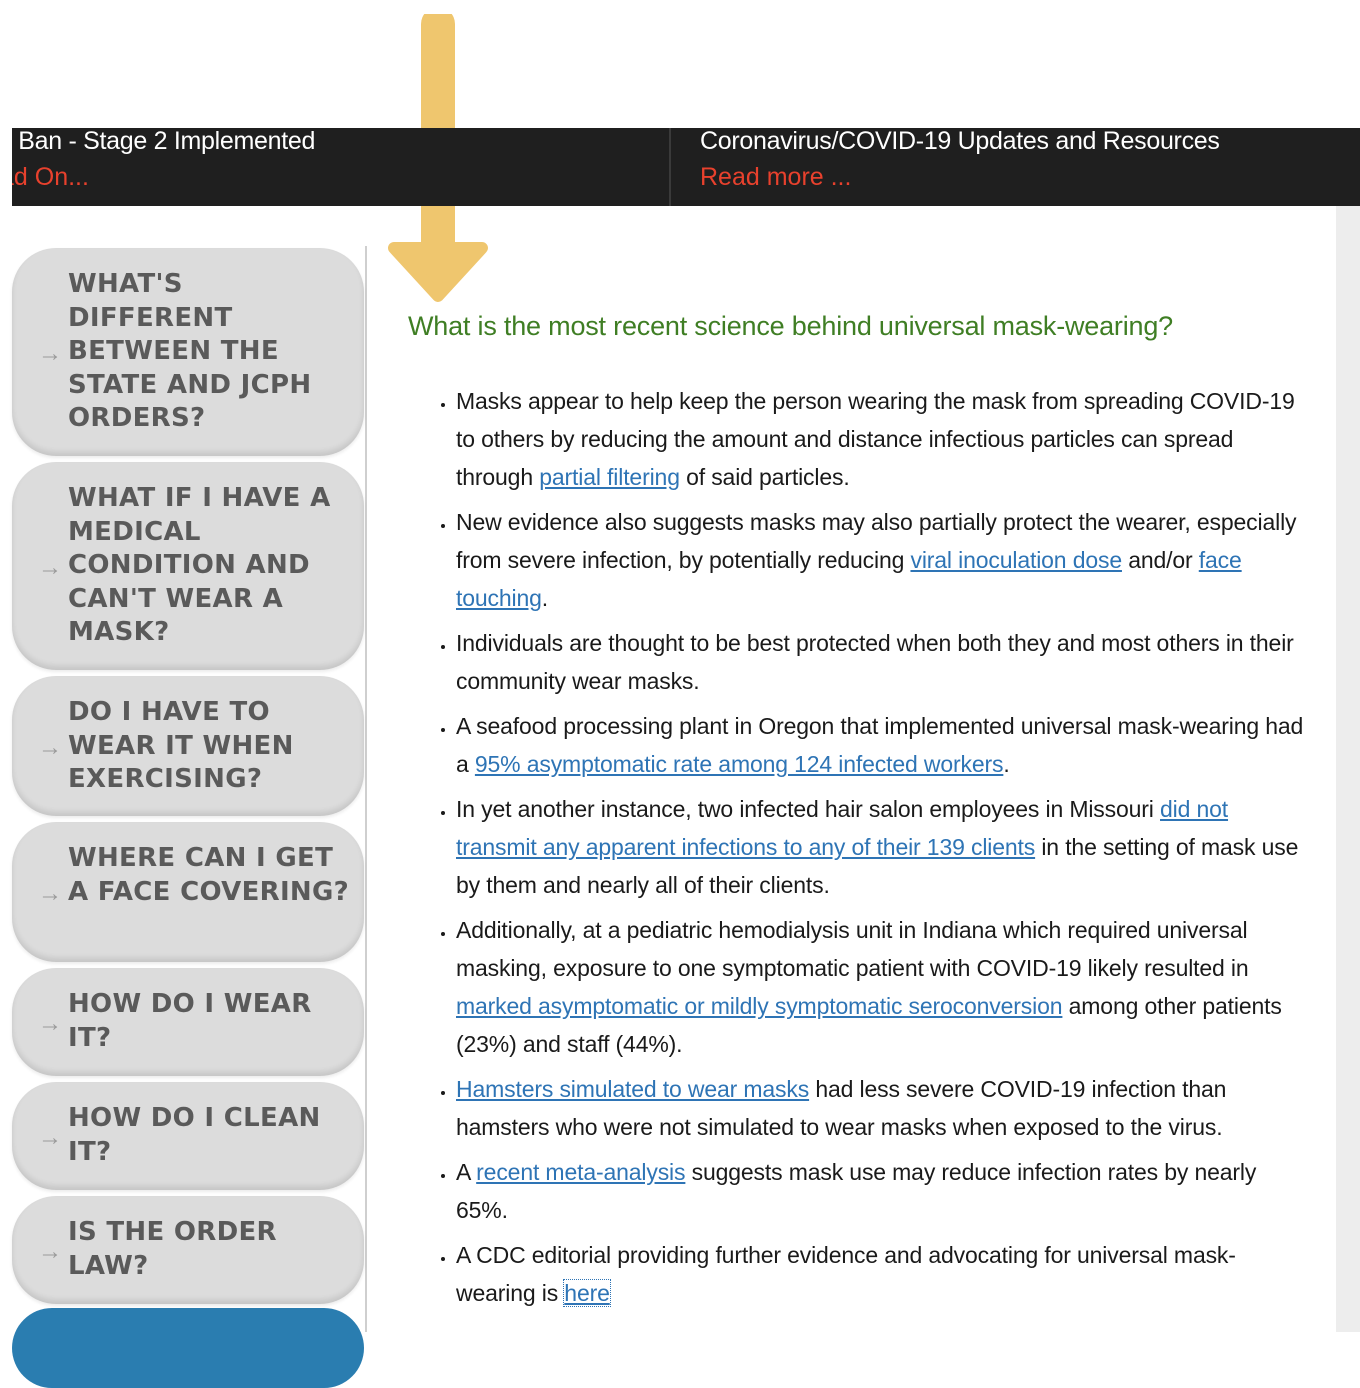  Describe the element at coordinates (172, 1249) in the screenshot. I see `faq-item-label: IS THE ORDER LAW?` at that location.